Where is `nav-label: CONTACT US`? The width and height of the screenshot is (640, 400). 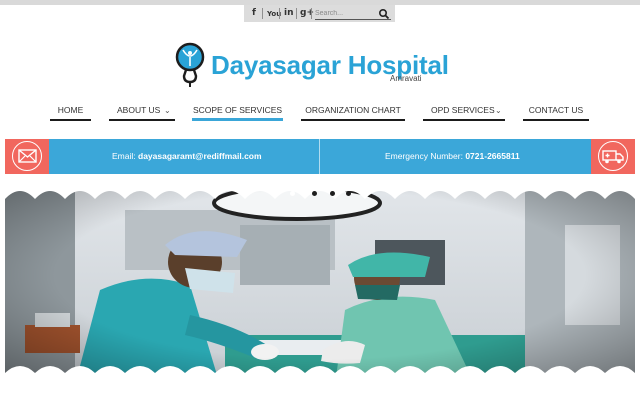 nav-label: CONTACT US is located at coordinates (556, 110).